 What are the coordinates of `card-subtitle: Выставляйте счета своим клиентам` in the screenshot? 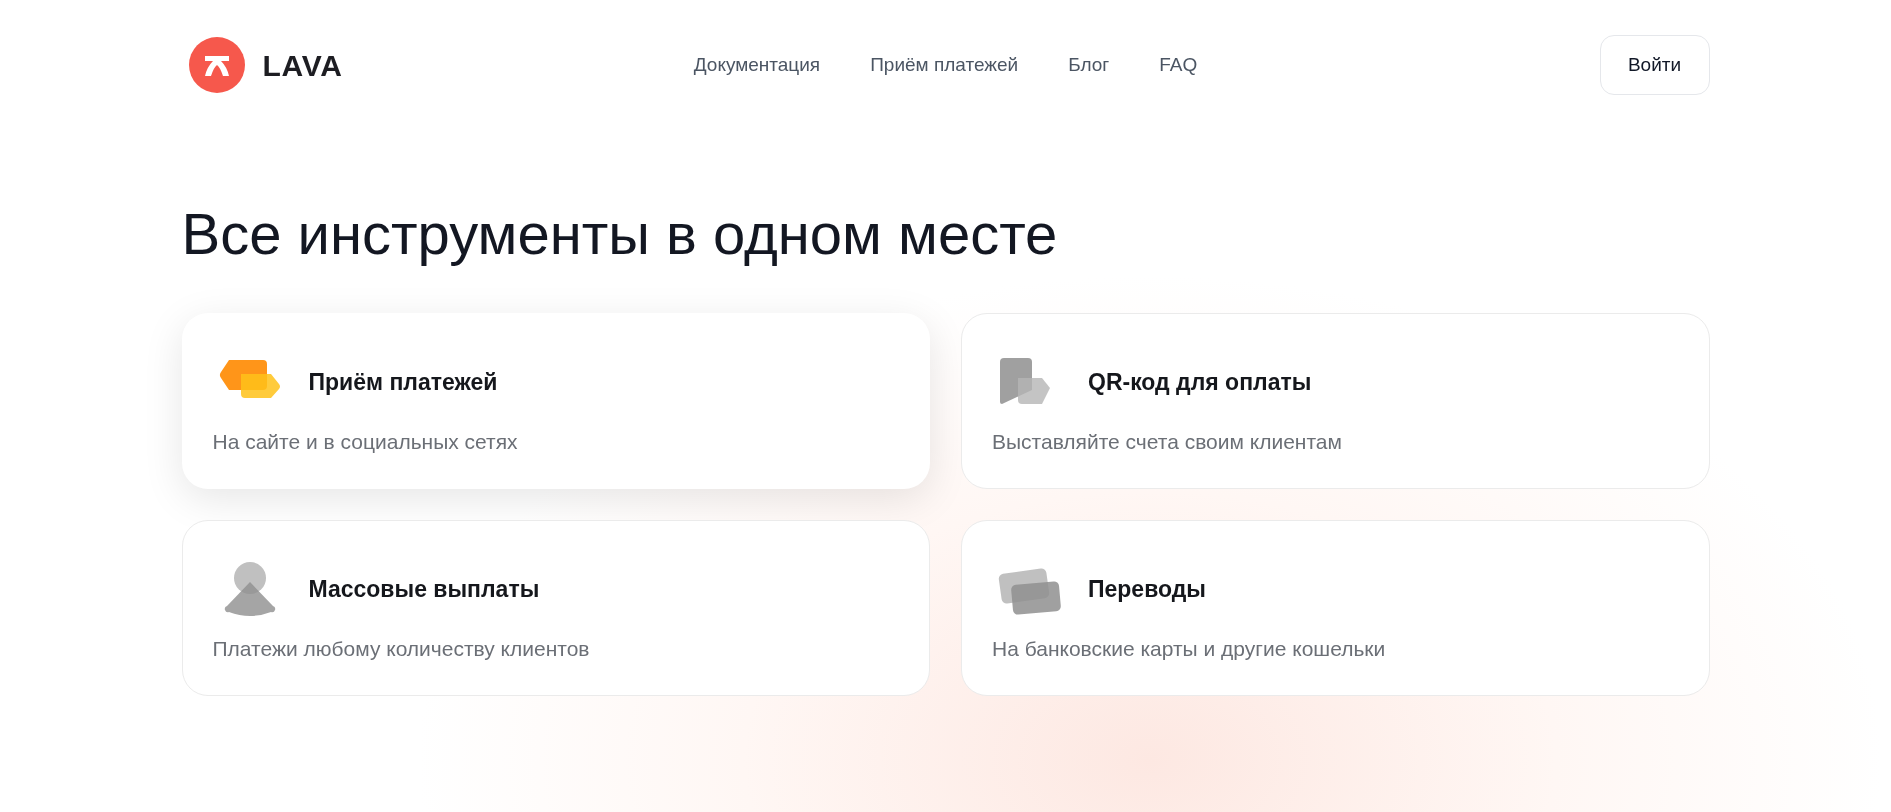 It's located at (1167, 442).